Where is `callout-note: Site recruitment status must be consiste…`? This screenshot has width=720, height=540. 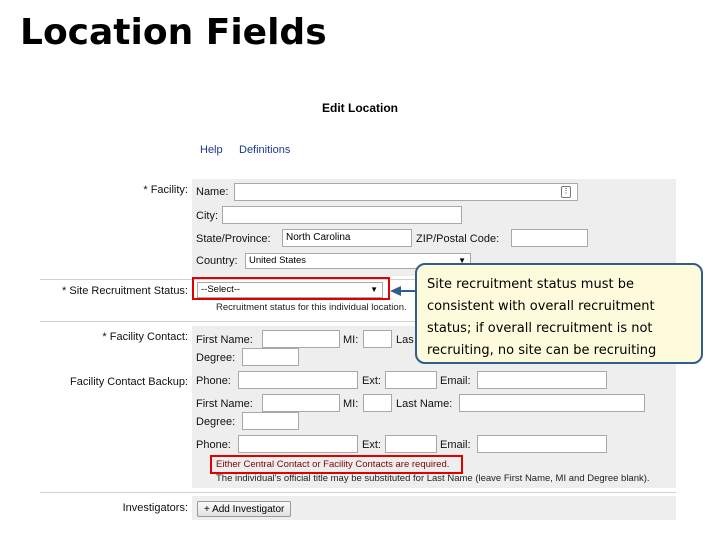 callout-note: Site recruitment status must be consiste… is located at coordinates (559, 313).